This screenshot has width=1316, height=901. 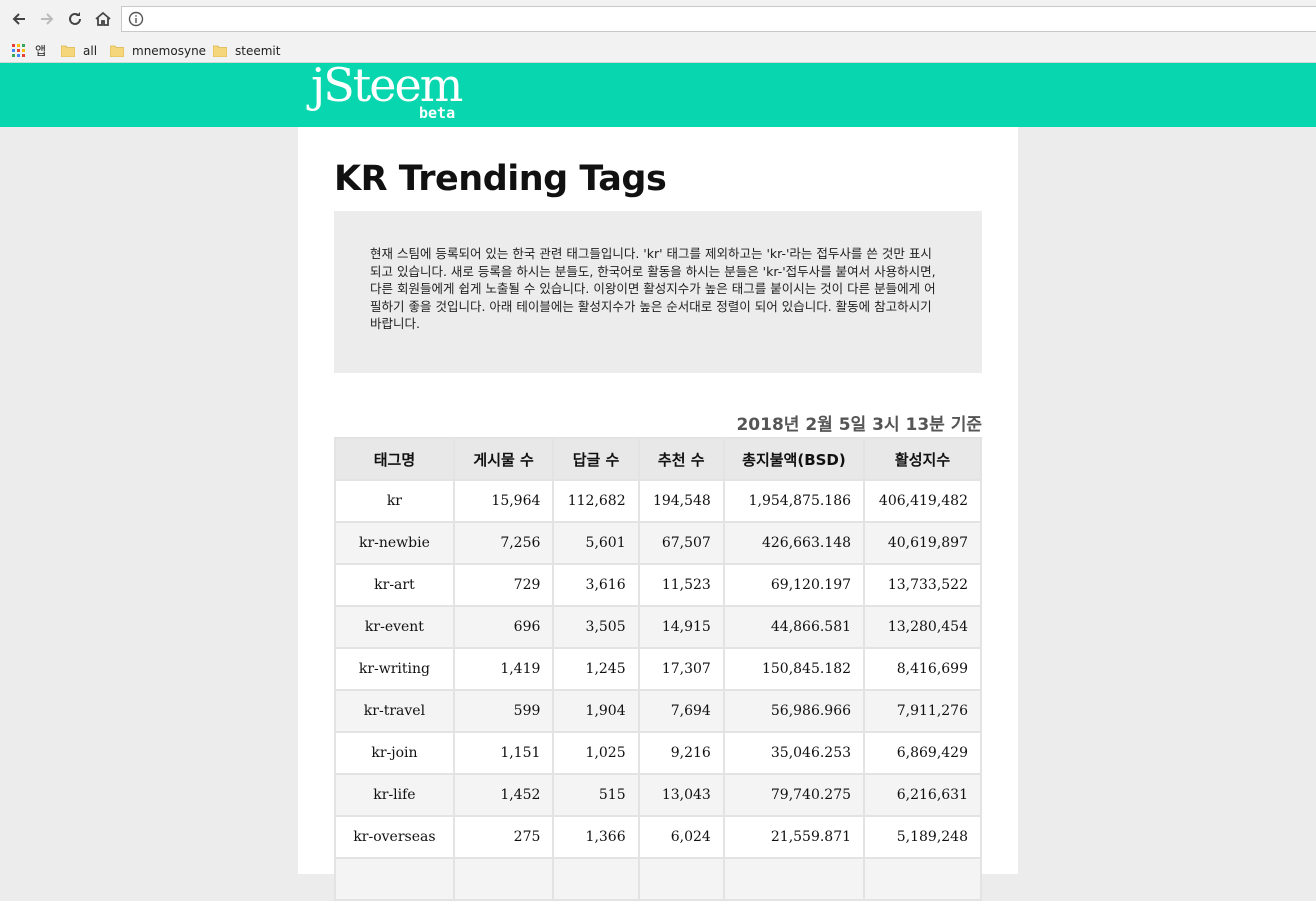 What do you see at coordinates (79, 50) in the screenshot?
I see `bookmark-all: all` at bounding box center [79, 50].